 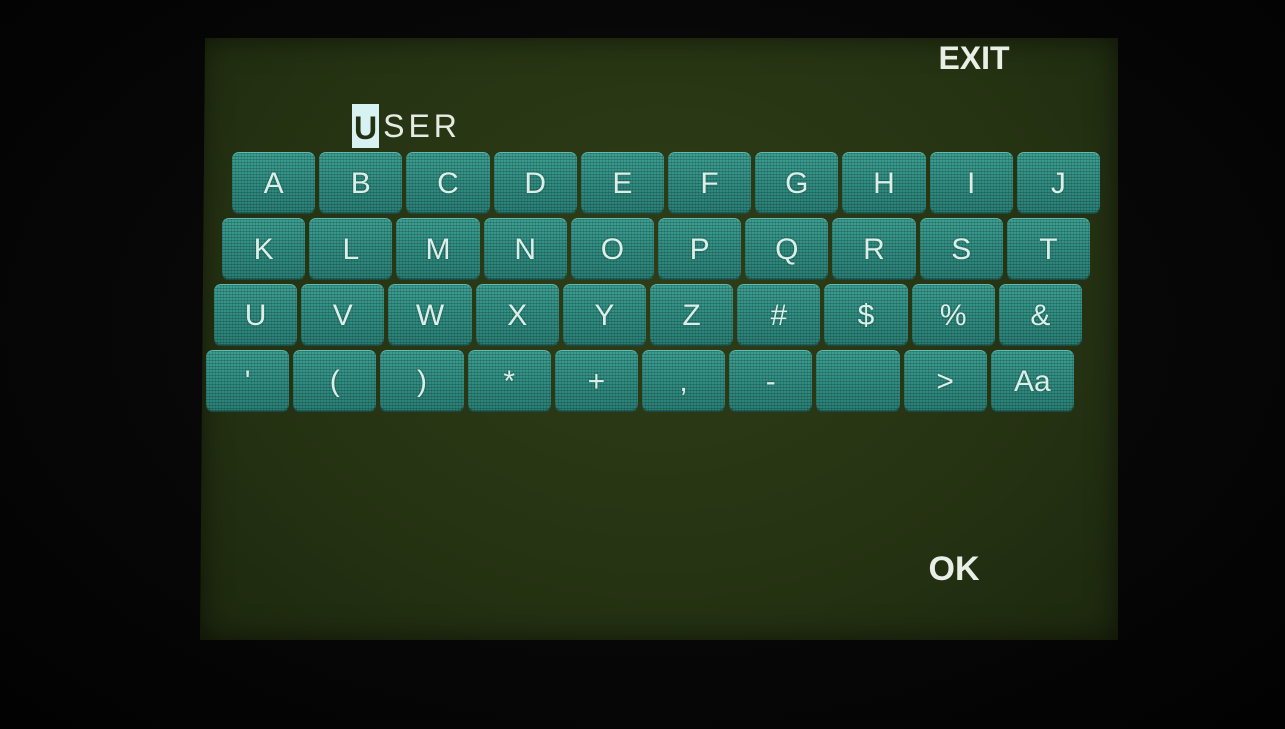 What do you see at coordinates (366, 126) in the screenshot?
I see `text-cursor: U` at bounding box center [366, 126].